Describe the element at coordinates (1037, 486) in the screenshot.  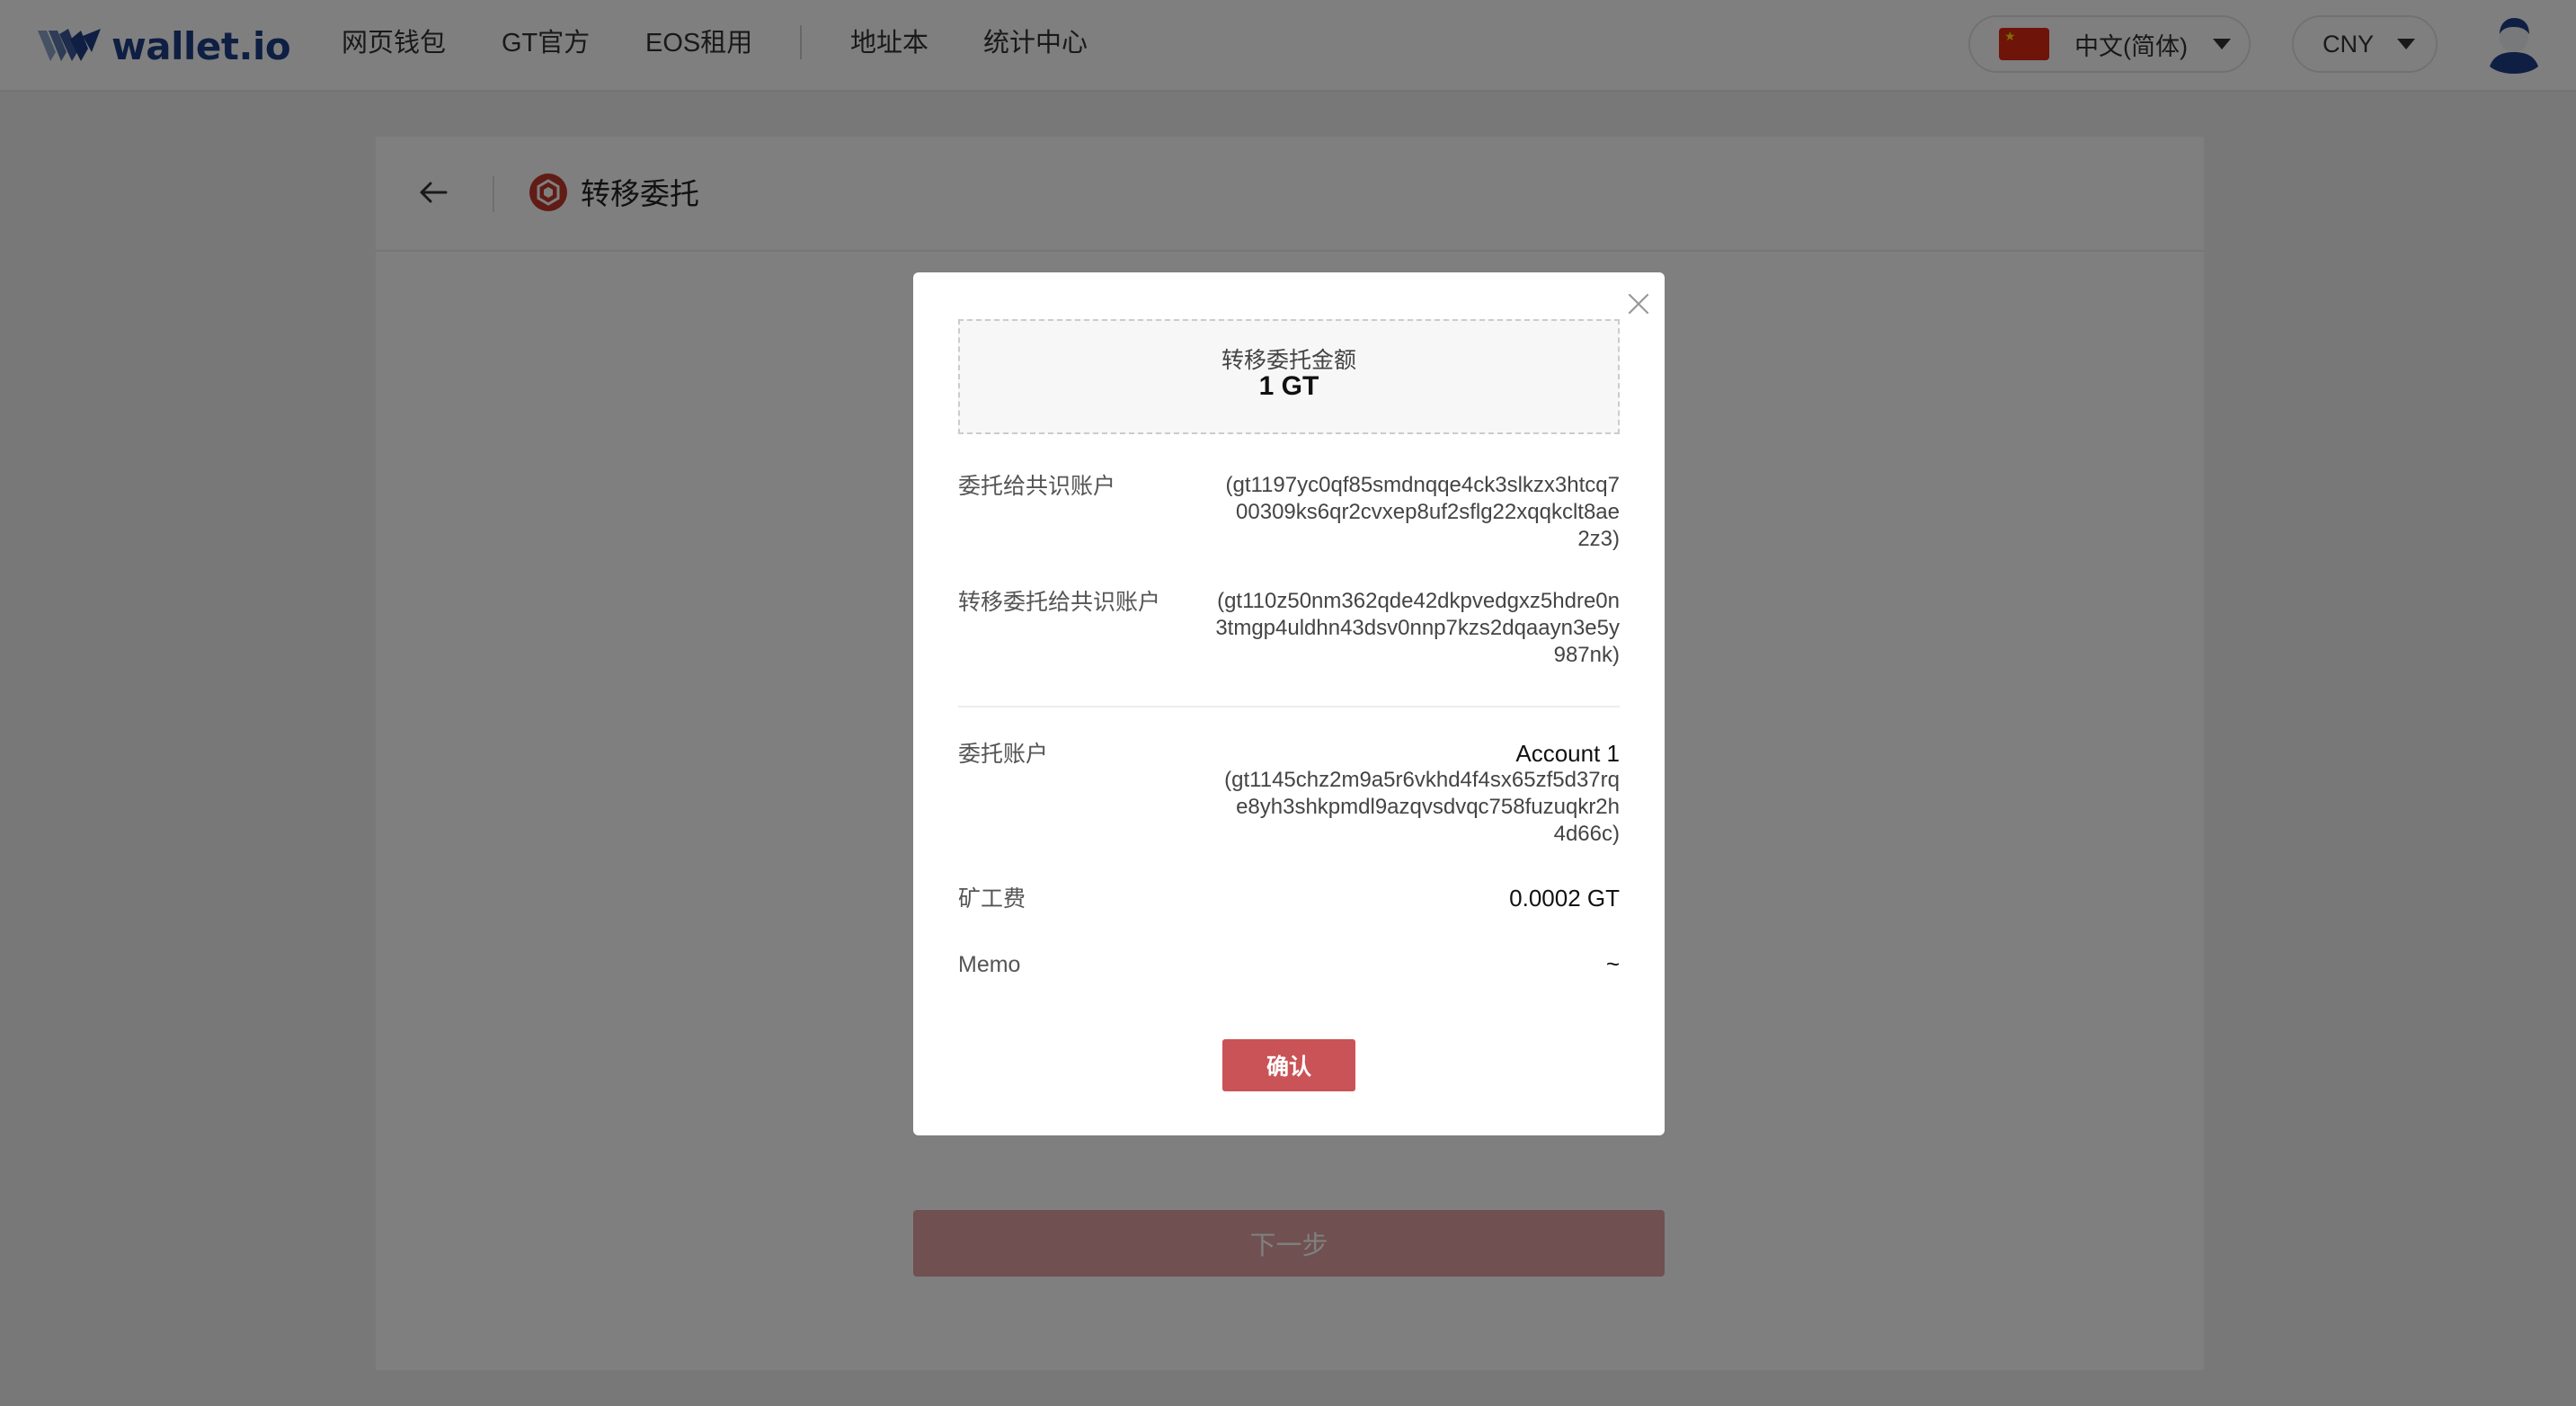
I see `source-validator-label: 委托给共识账户` at that location.